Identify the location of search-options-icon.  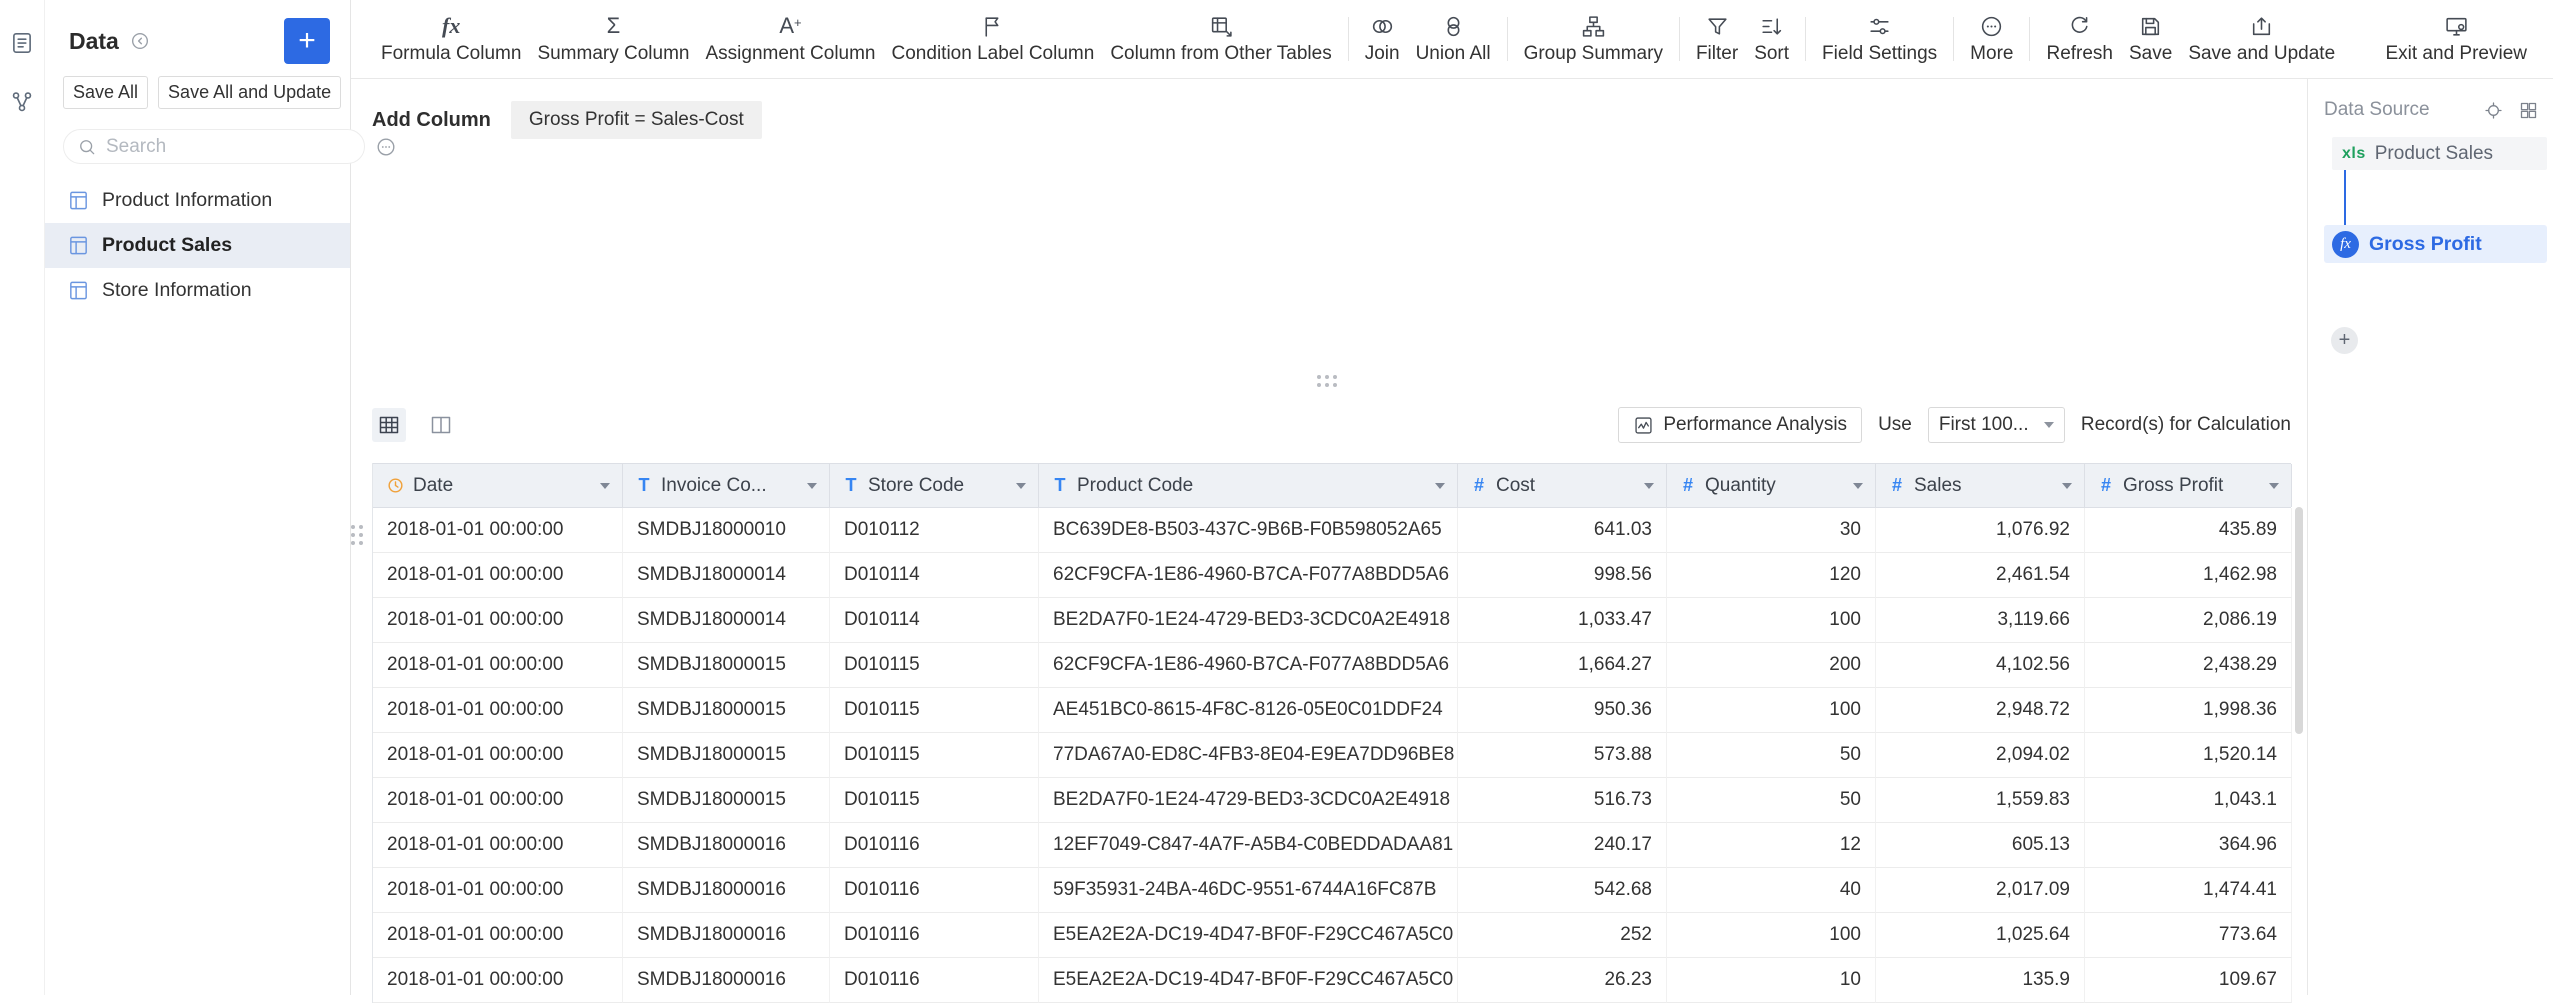
(386, 147).